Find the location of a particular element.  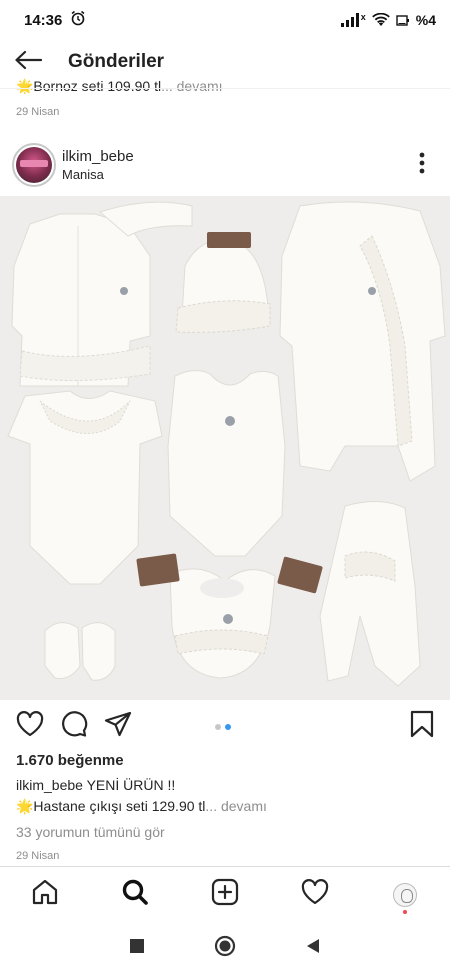

caption: ilkim_bebe YENİ ÜRÜN !! is located at coordinates (95, 785).